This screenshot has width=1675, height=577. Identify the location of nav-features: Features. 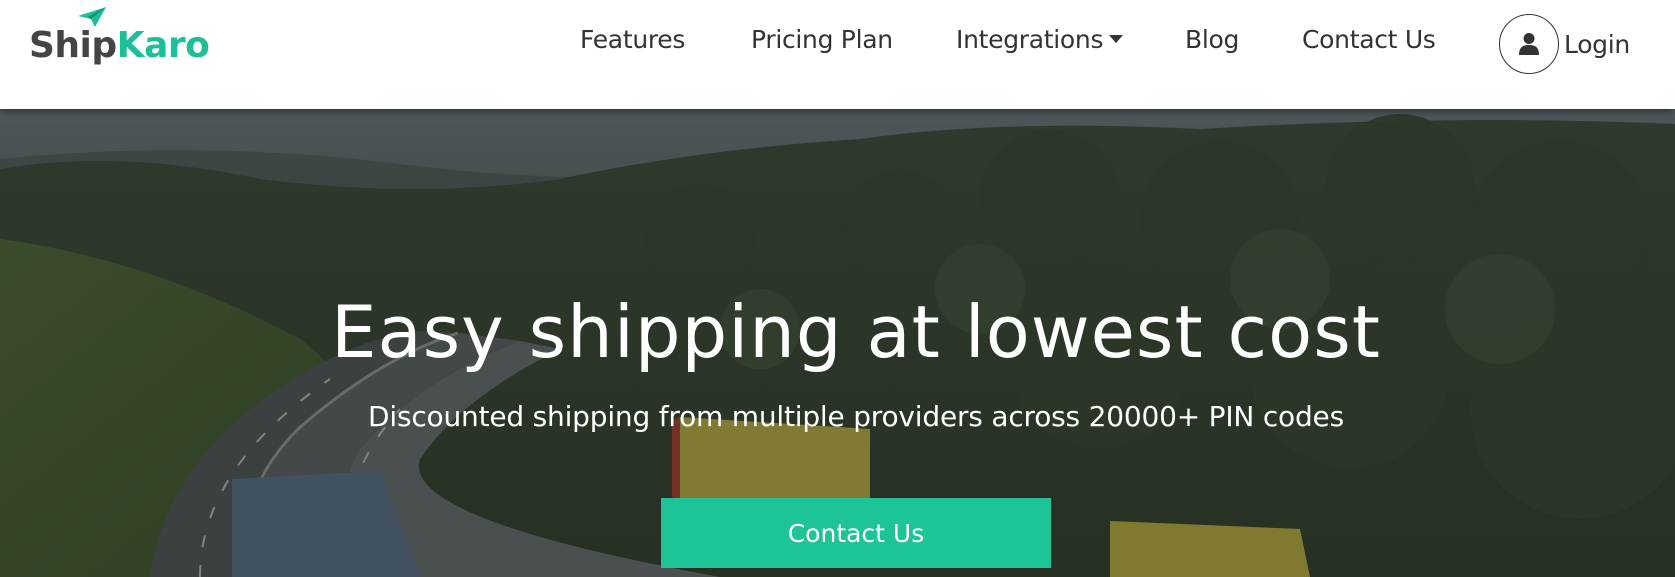
(632, 39).